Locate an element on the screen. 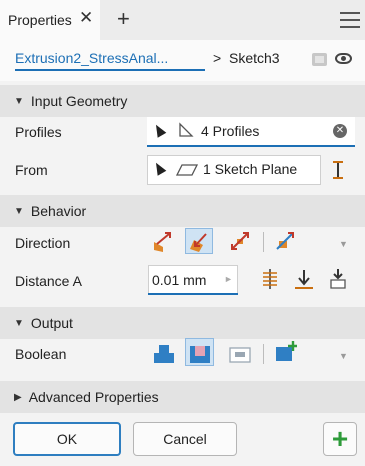  clear-icon: ✕ is located at coordinates (340, 131).